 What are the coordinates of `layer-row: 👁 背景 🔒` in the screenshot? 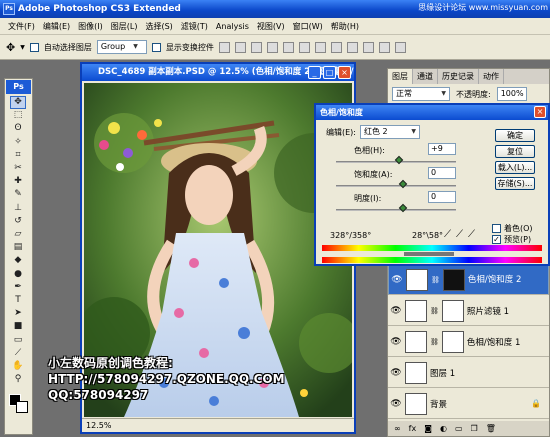 It's located at (468, 404).